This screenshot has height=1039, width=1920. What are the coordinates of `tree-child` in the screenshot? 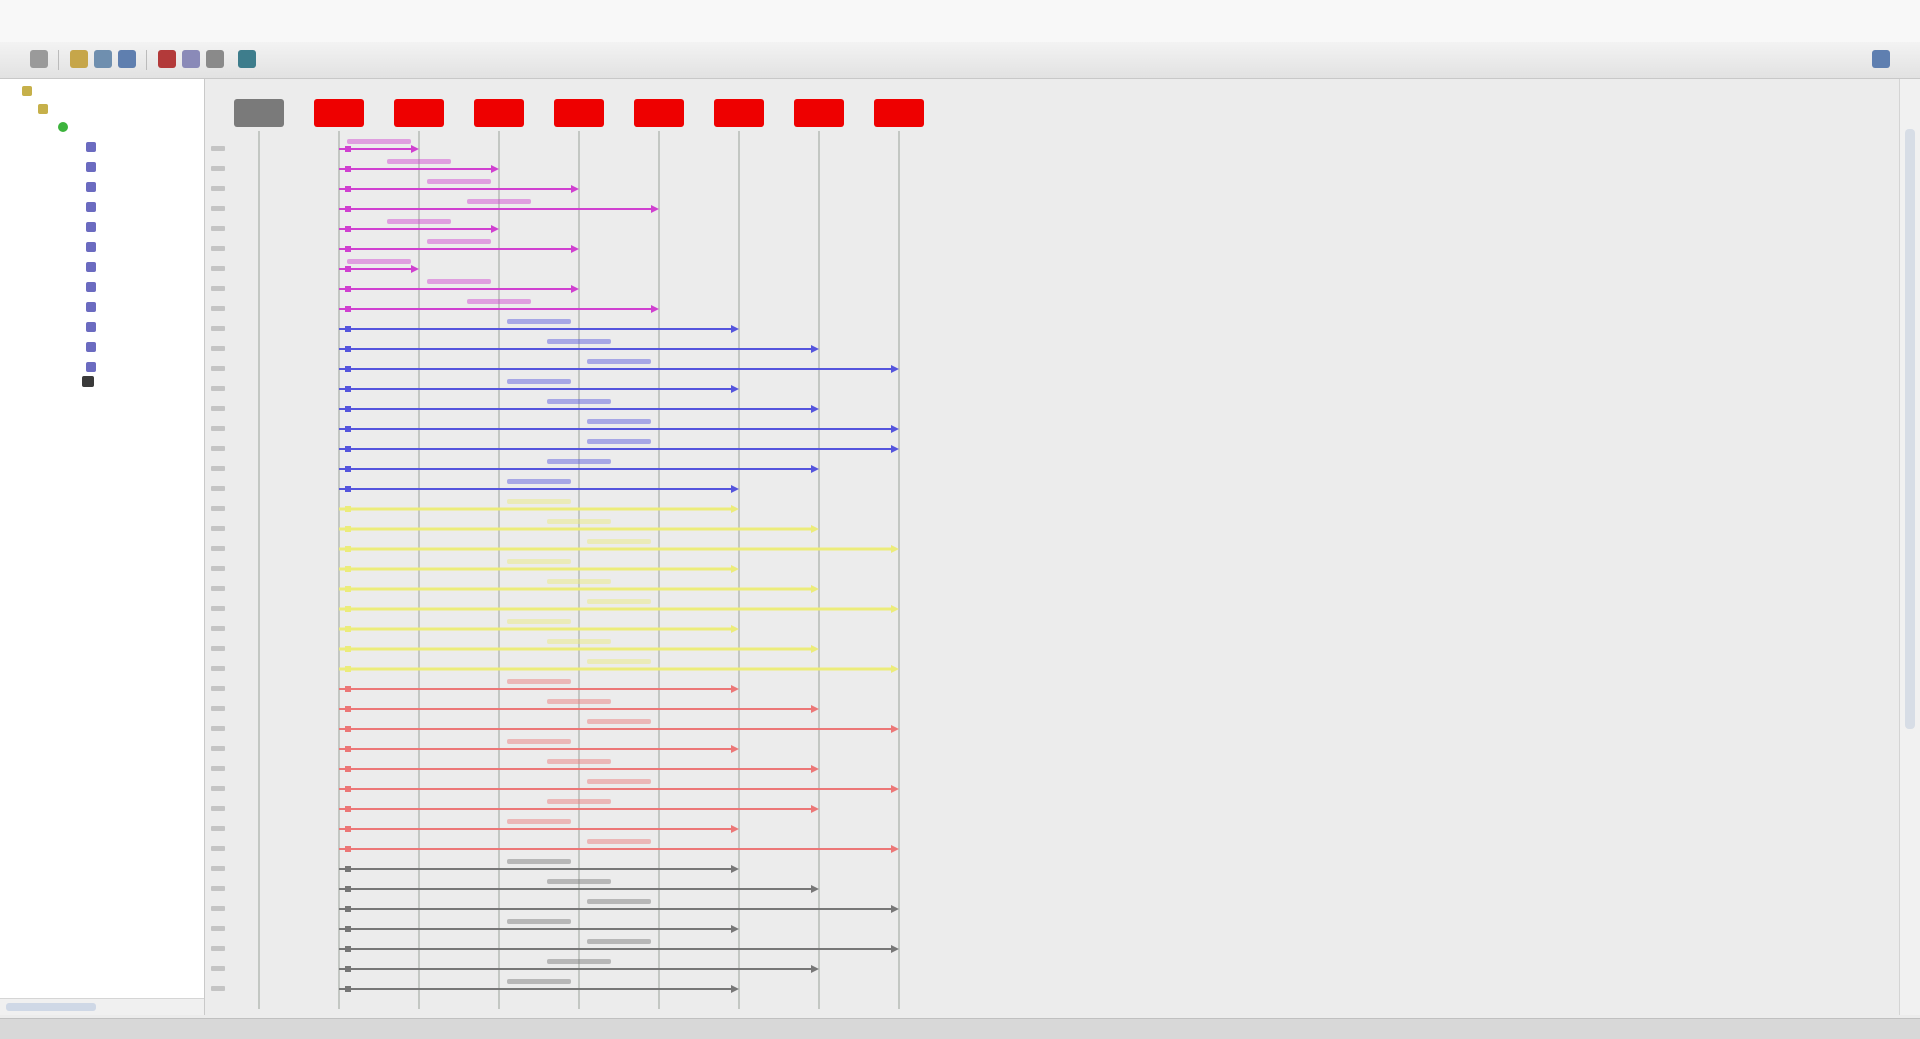 It's located at (45, 111).